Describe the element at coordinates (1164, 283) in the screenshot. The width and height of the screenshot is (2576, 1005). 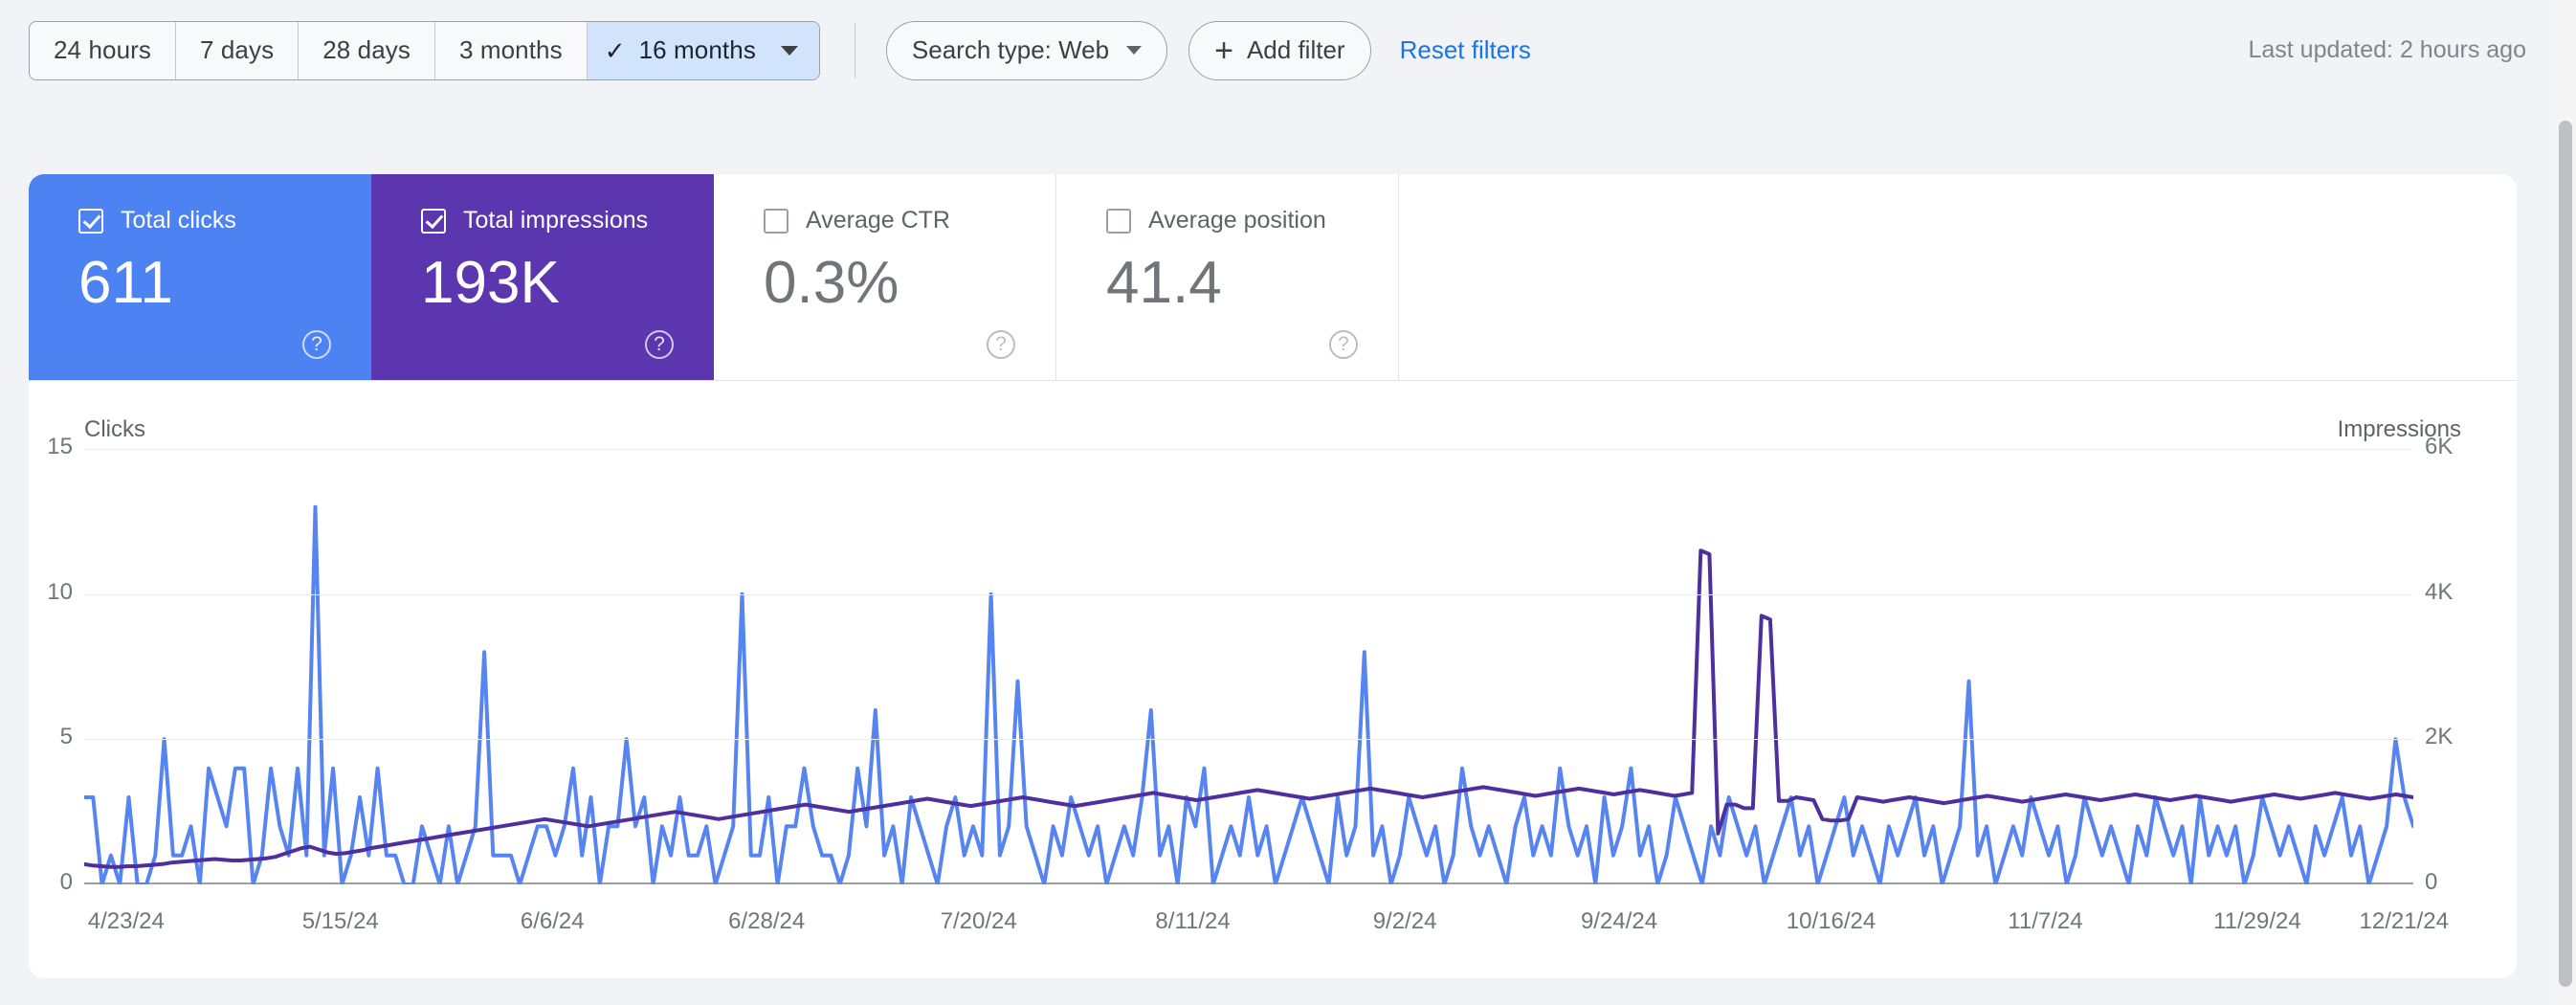
I see `metric-value: 41.4` at that location.